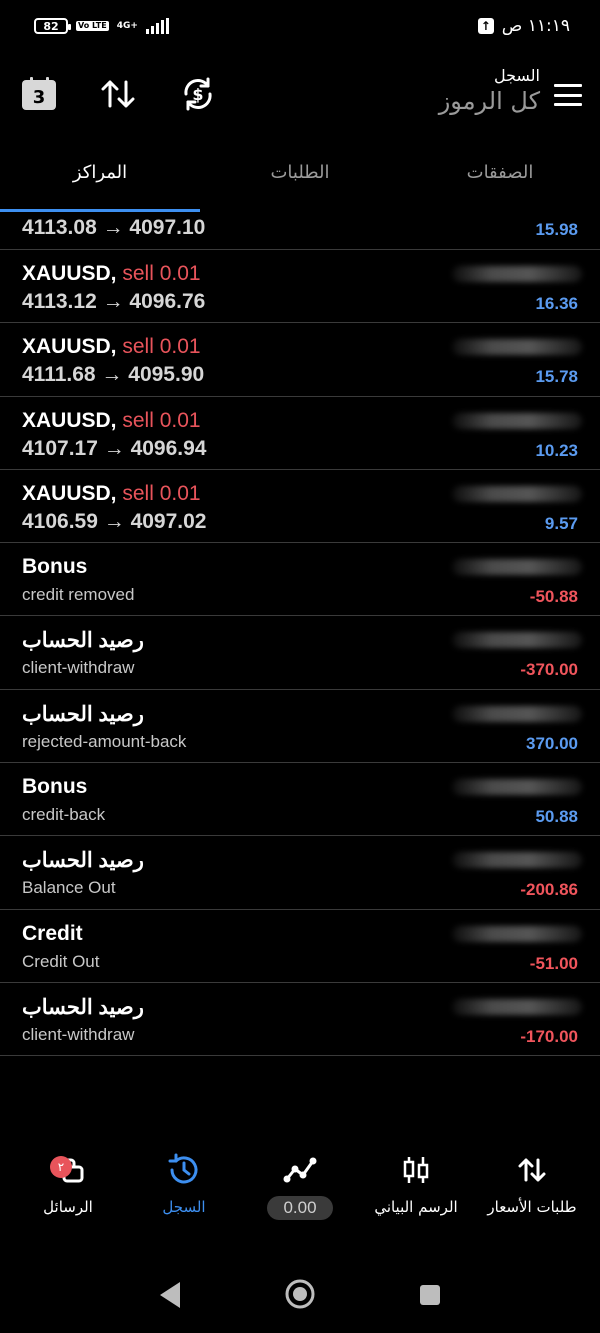 This screenshot has width=600, height=1333. I want to click on row-comment: client-withdraw, so click(78, 1034).